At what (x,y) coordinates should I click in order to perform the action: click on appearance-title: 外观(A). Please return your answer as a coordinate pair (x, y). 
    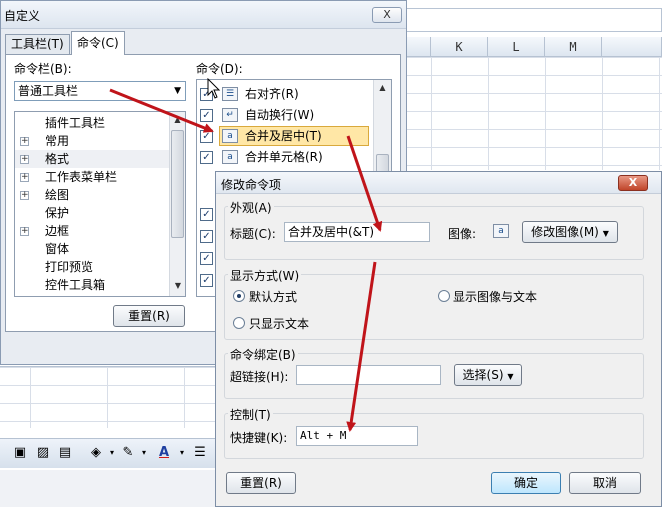
    Looking at the image, I should click on (251, 207).